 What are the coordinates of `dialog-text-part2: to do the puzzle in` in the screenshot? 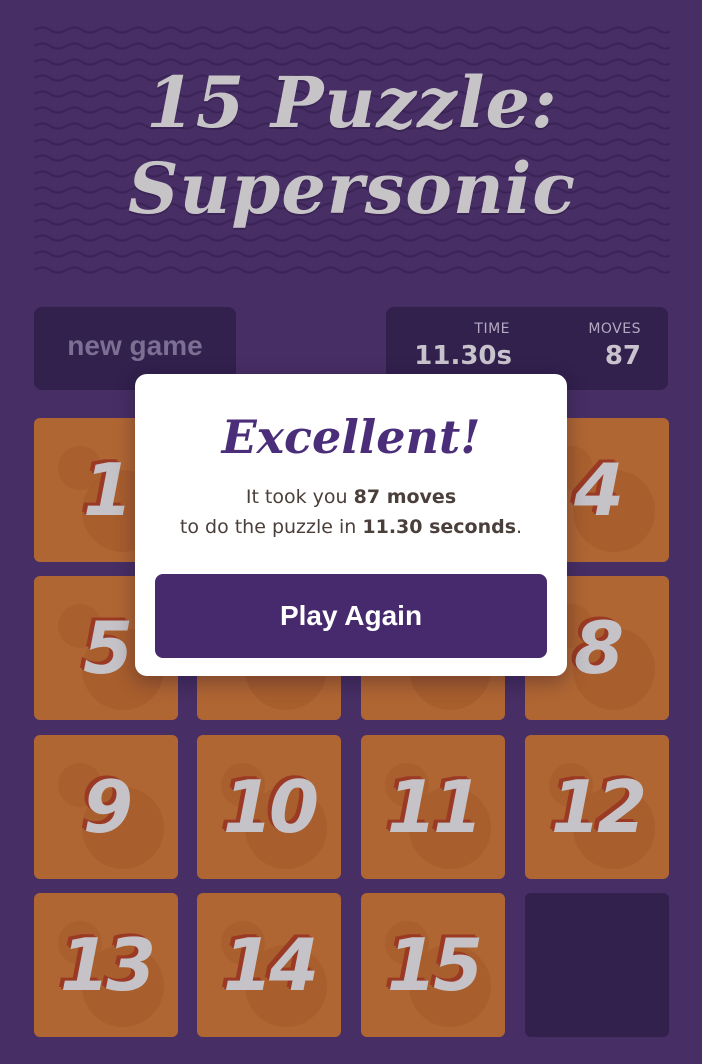 It's located at (271, 527).